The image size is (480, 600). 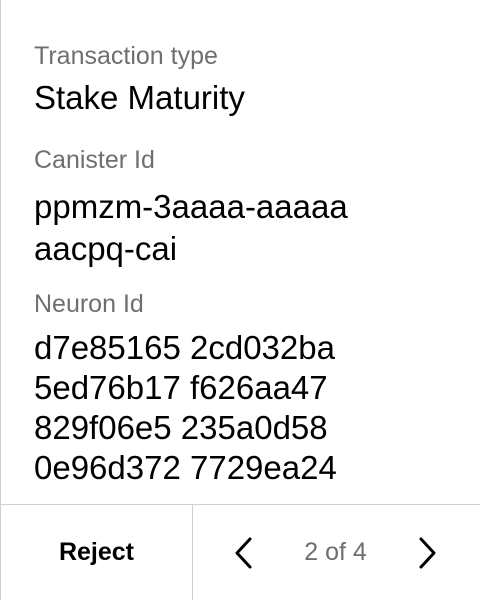 I want to click on canister-id-value: ppmzm-3aaaa-aaaaa aacpq-cai, so click(x=191, y=227).